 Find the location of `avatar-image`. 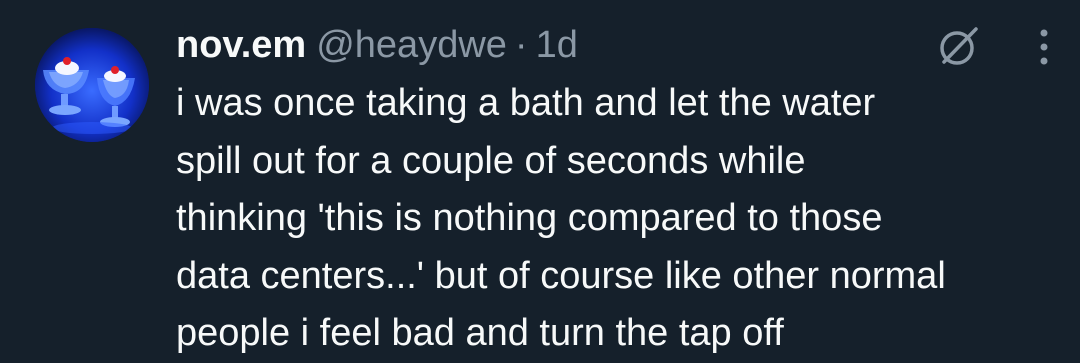

avatar-image is located at coordinates (92, 85).